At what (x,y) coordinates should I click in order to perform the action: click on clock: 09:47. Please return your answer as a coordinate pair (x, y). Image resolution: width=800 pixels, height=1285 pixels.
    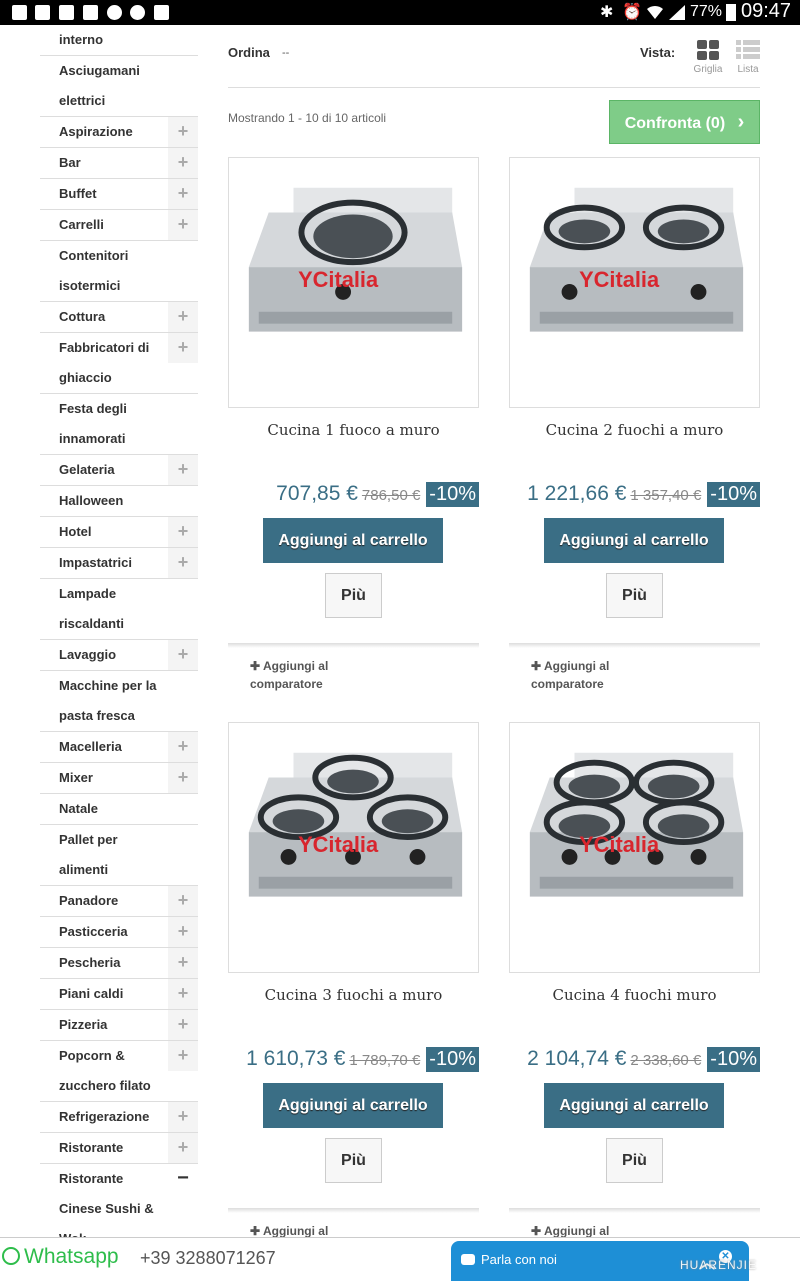
    Looking at the image, I should click on (766, 11).